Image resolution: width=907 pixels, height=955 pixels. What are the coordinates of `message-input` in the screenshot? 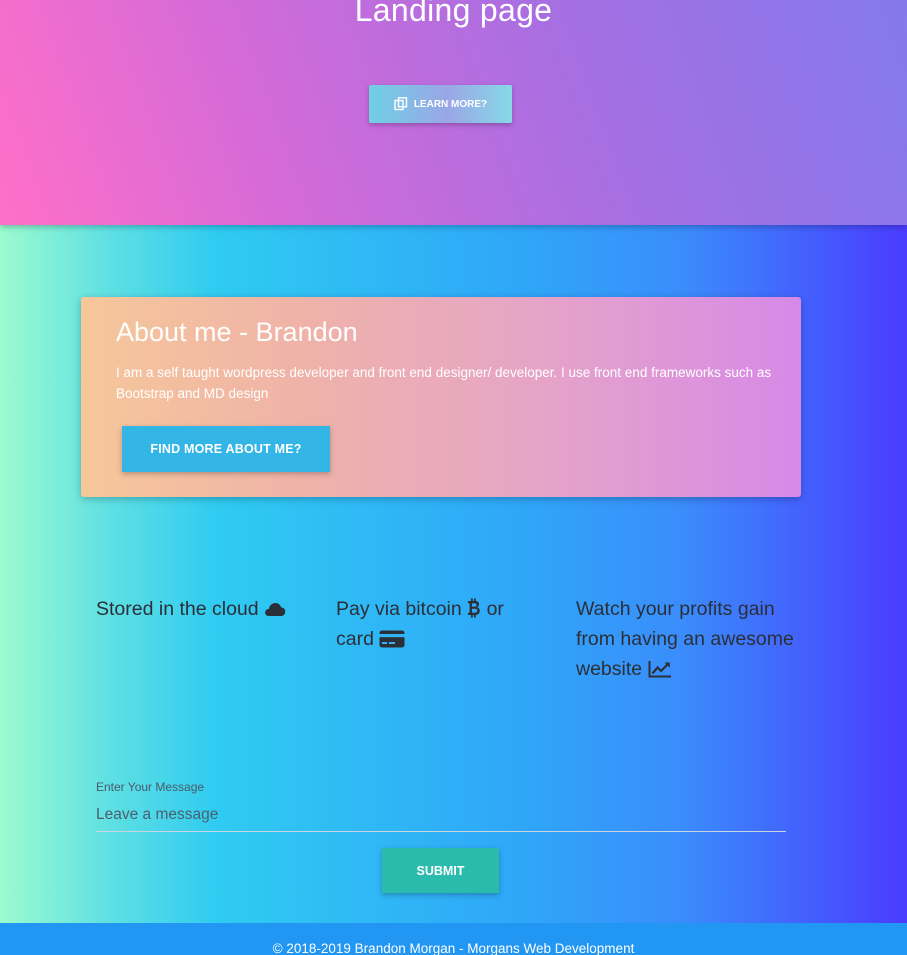 It's located at (441, 815).